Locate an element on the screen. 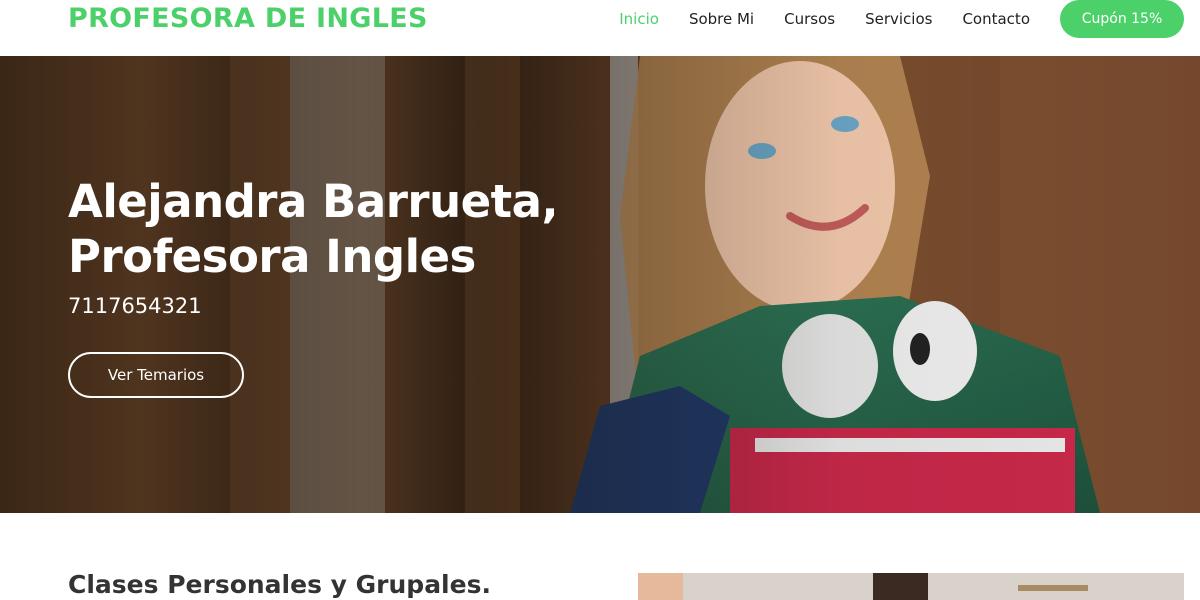 This screenshot has height=600, width=1200. section-title: Clases Personales y Grupales. is located at coordinates (279, 584).